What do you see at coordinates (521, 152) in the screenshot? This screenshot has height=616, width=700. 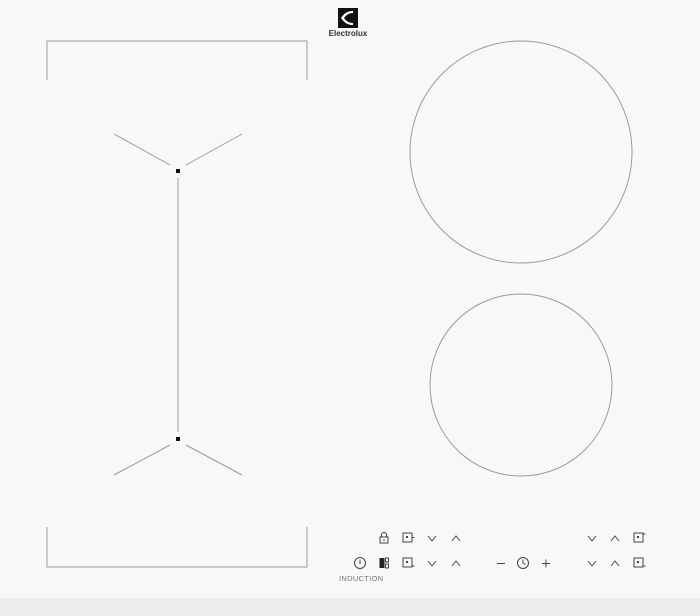 I see `round-zone-rear-right` at bounding box center [521, 152].